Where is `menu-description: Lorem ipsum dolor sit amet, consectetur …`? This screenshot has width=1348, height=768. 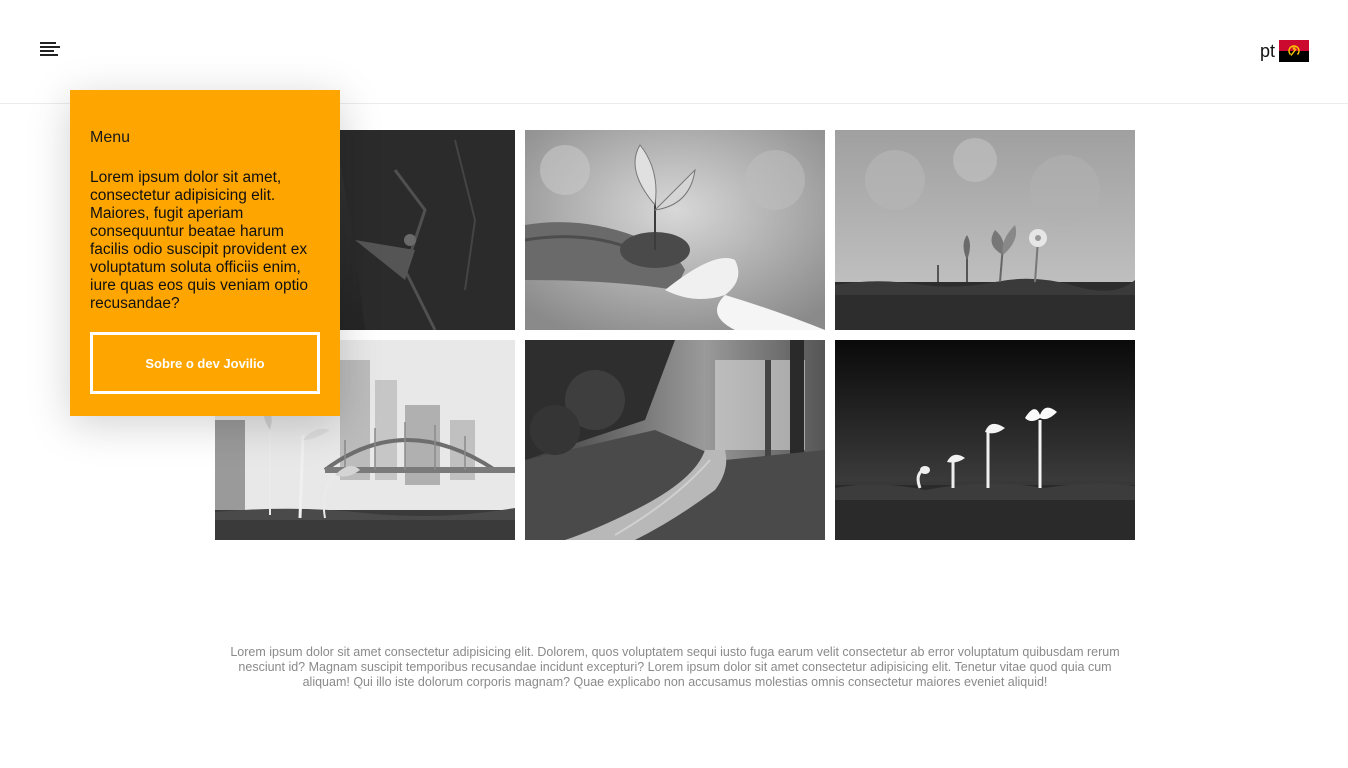
menu-description: Lorem ipsum dolor sit amet, consectetur … is located at coordinates (199, 240).